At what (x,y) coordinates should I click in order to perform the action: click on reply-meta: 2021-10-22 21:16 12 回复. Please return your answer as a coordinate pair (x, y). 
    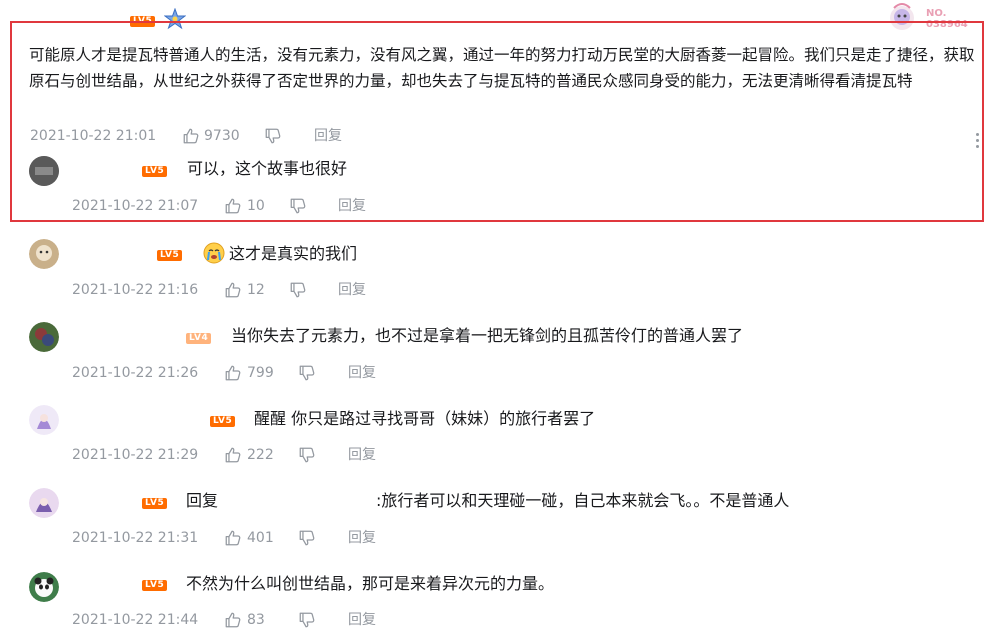
    Looking at the image, I should click on (272, 290).